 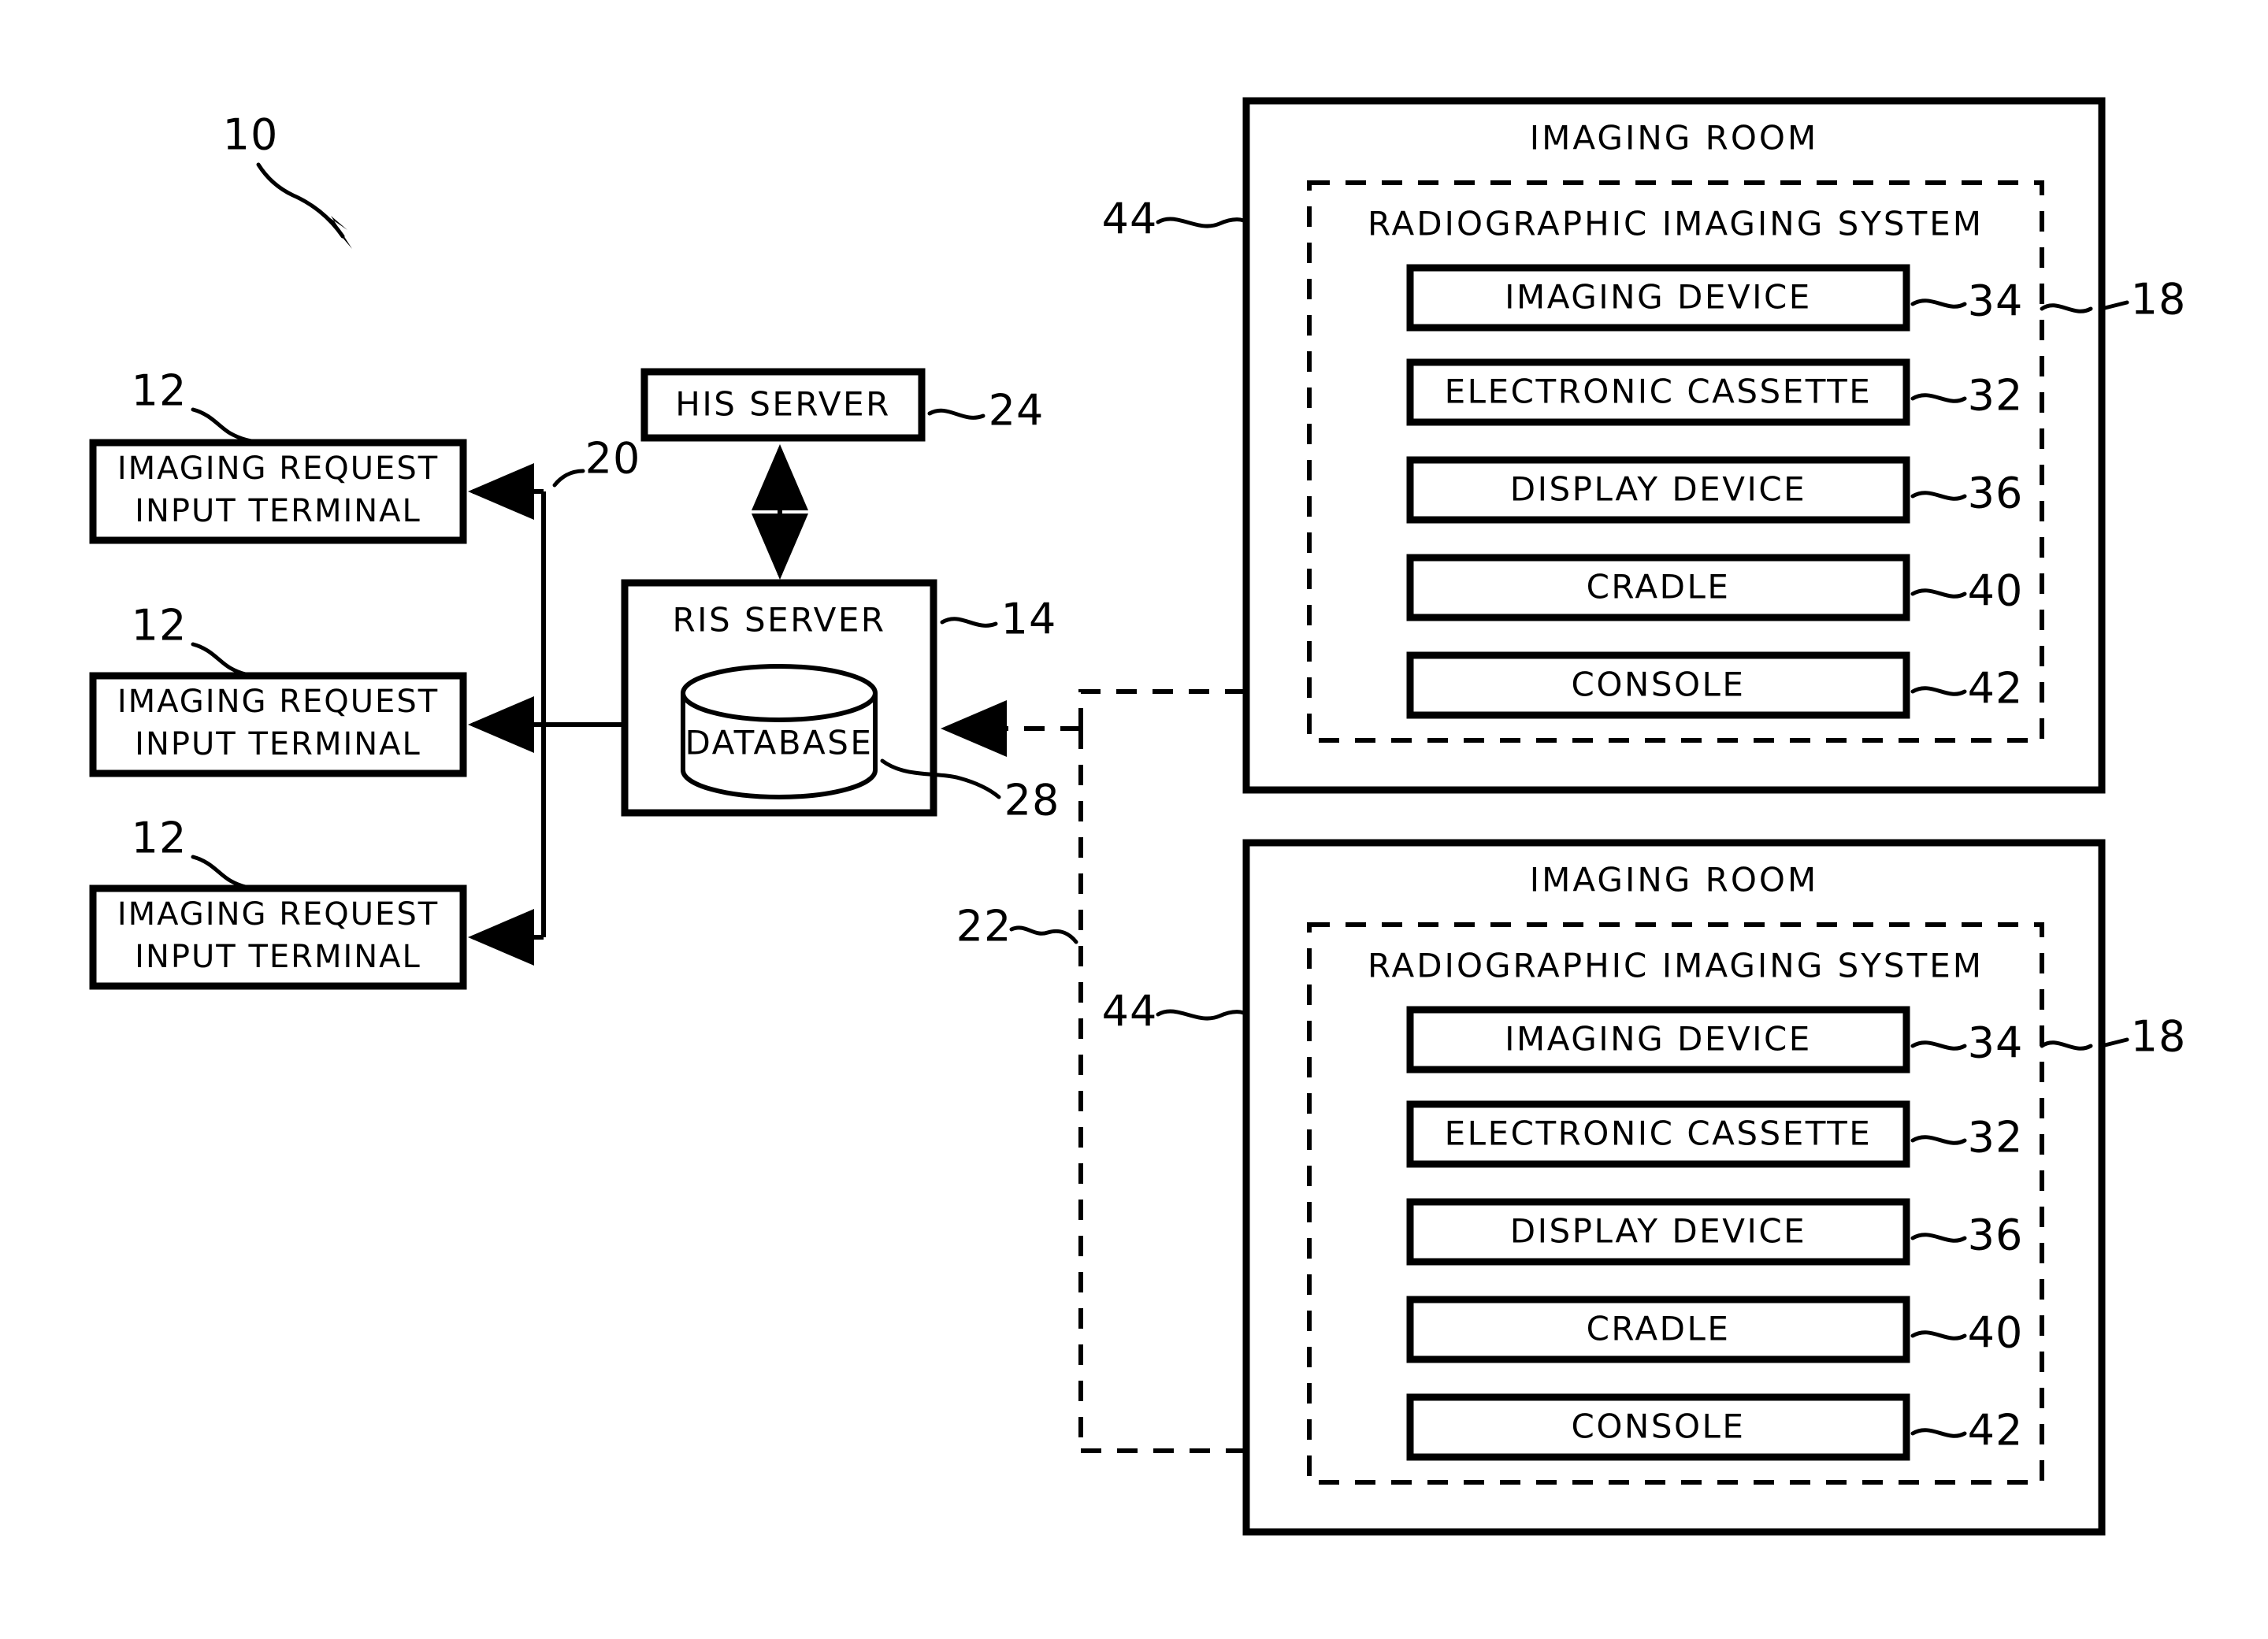 What do you see at coordinates (1676, 224) in the screenshot?
I see `room-1-system-title: RADIOGRAPHIC IMAGING SYSTEM` at bounding box center [1676, 224].